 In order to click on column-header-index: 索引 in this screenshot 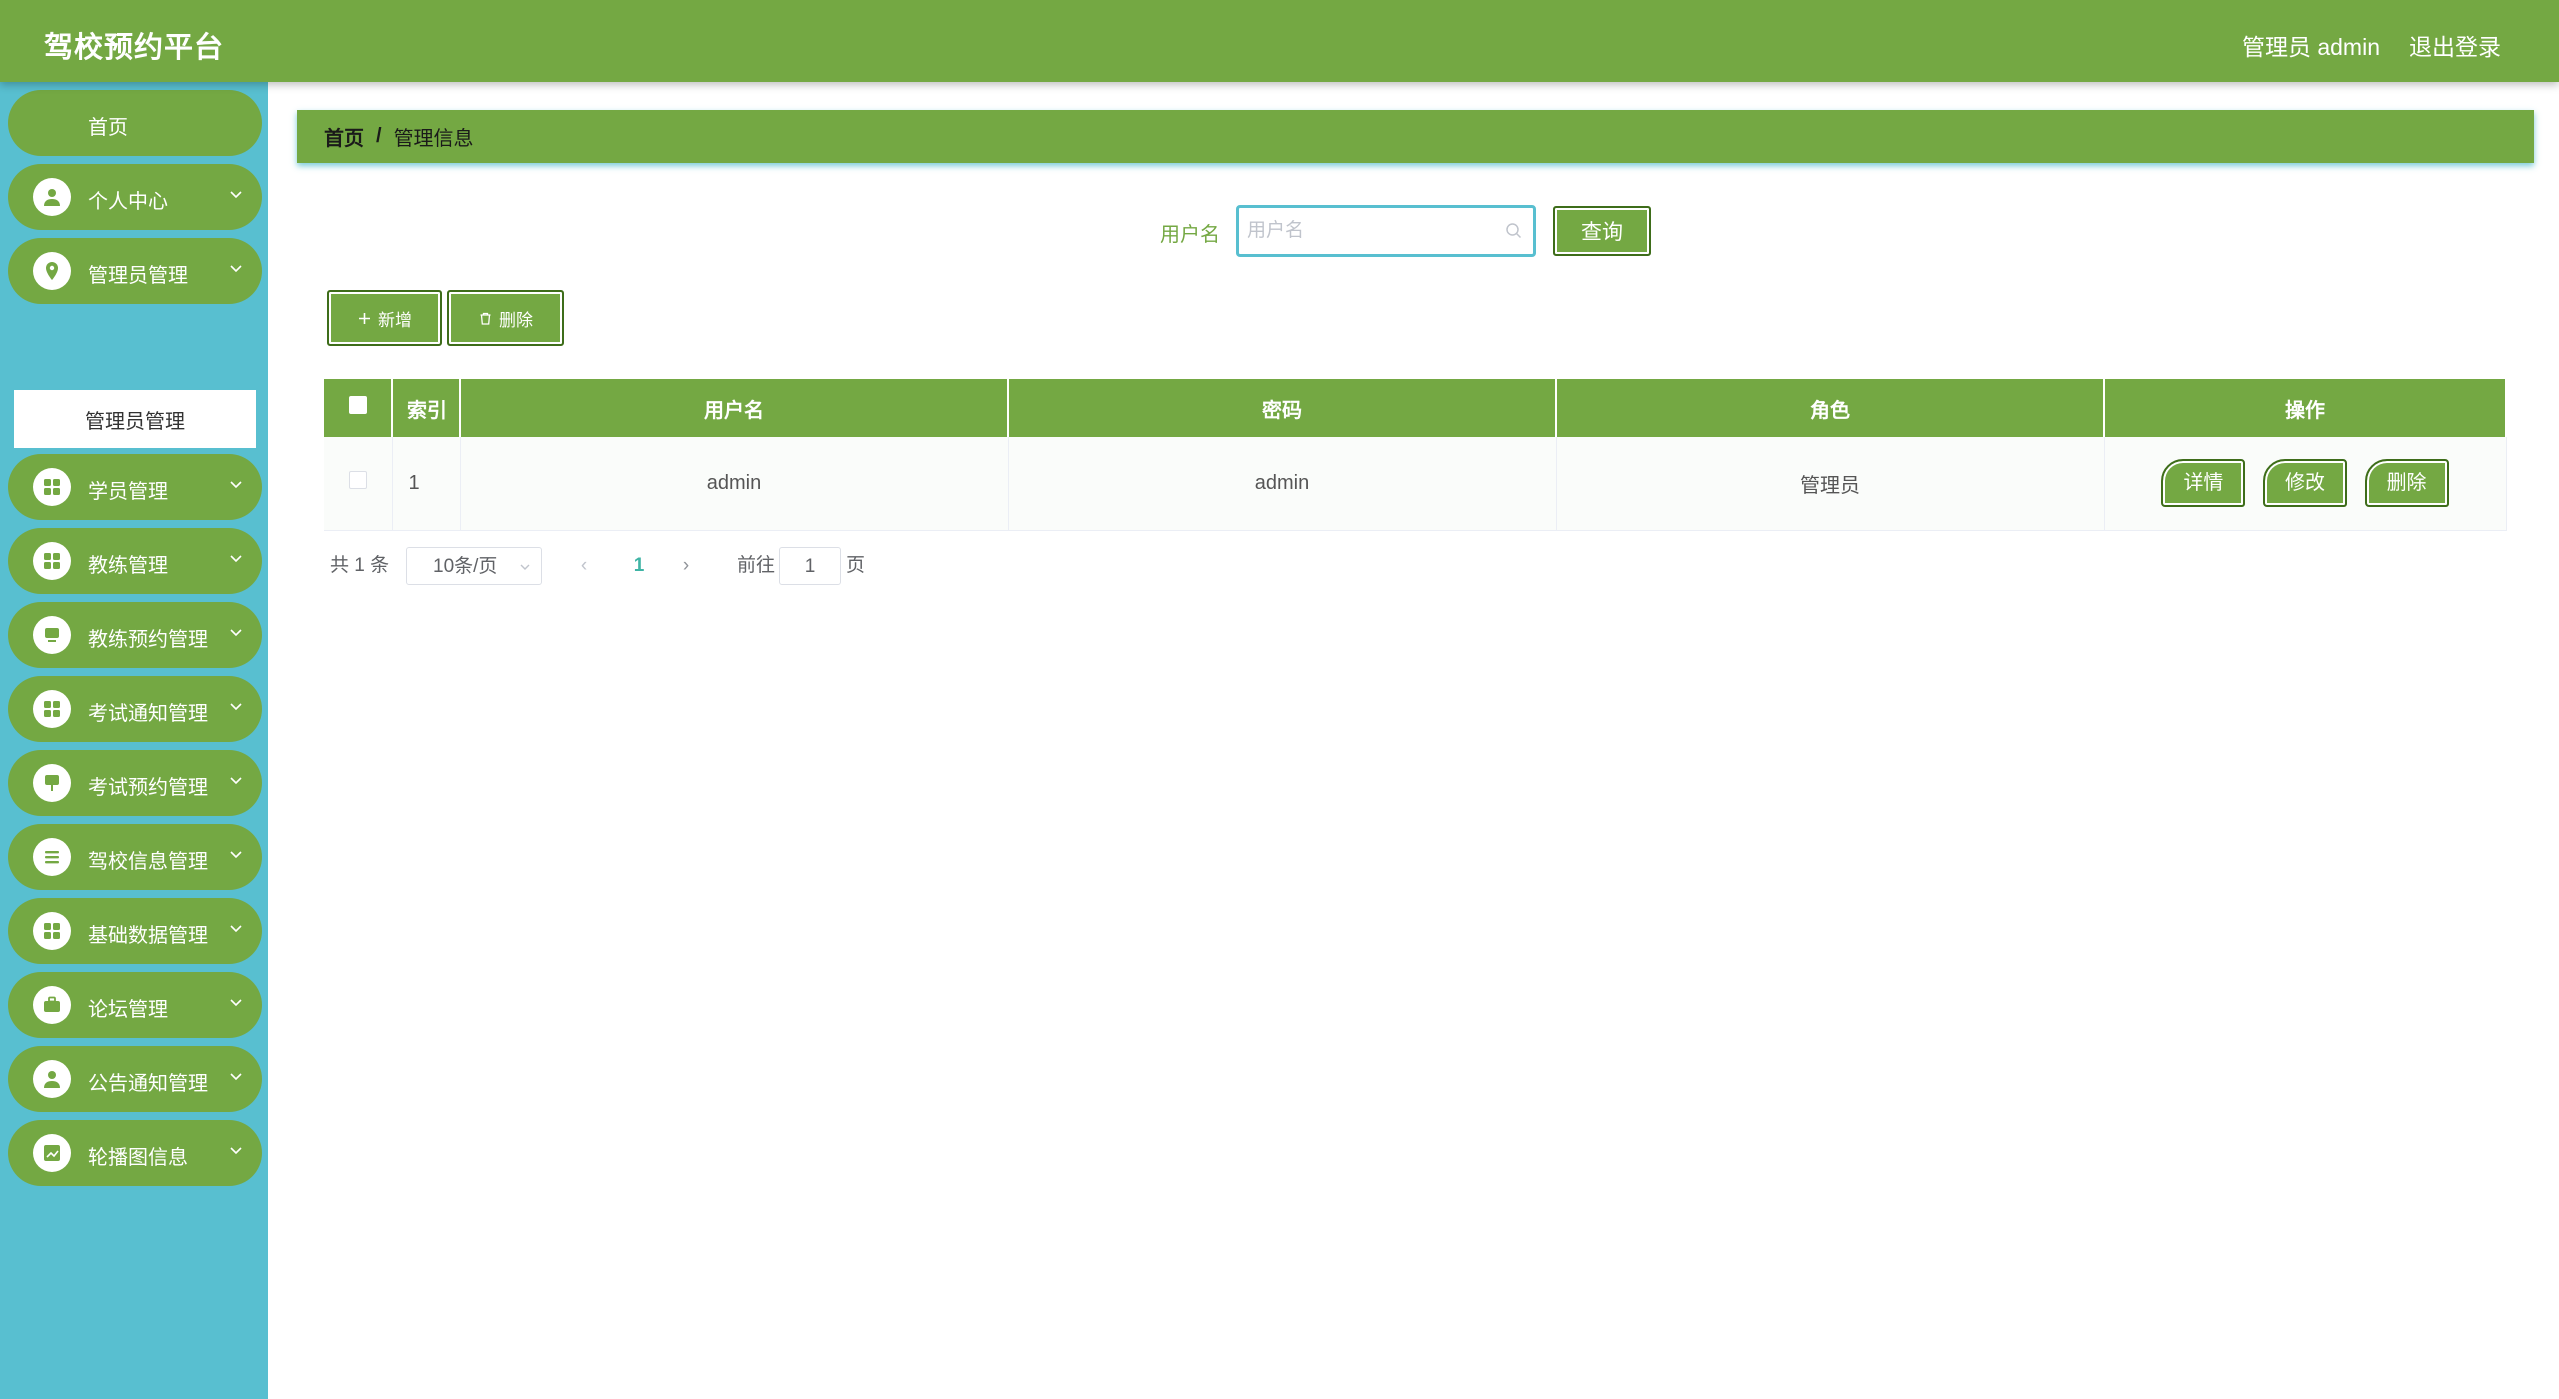, I will do `click(426, 408)`.